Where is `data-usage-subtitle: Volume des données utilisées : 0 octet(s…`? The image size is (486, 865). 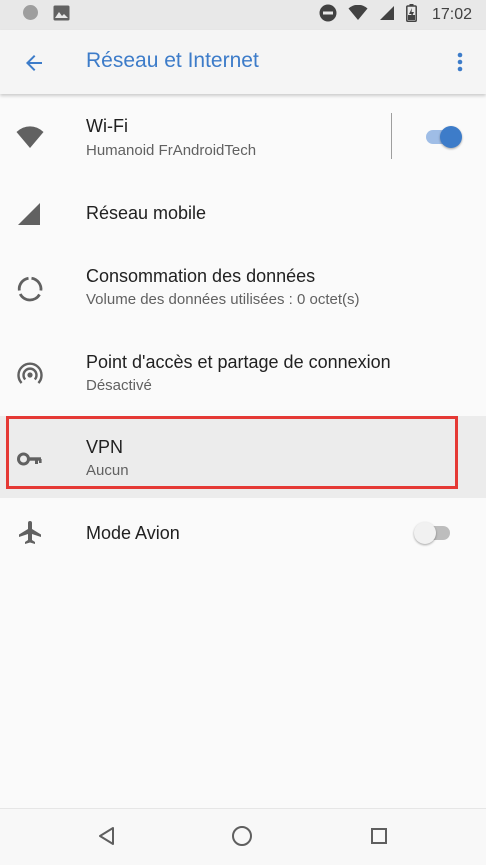 data-usage-subtitle: Volume des données utilisées : 0 octet(s… is located at coordinates (223, 299).